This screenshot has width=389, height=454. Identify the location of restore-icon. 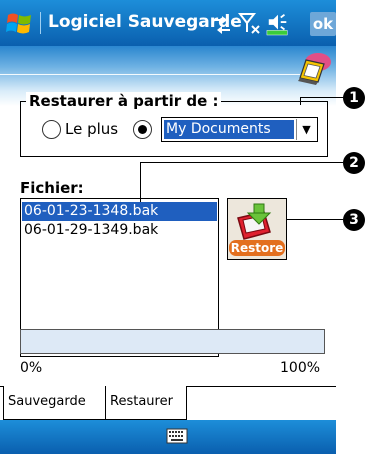
(254, 221).